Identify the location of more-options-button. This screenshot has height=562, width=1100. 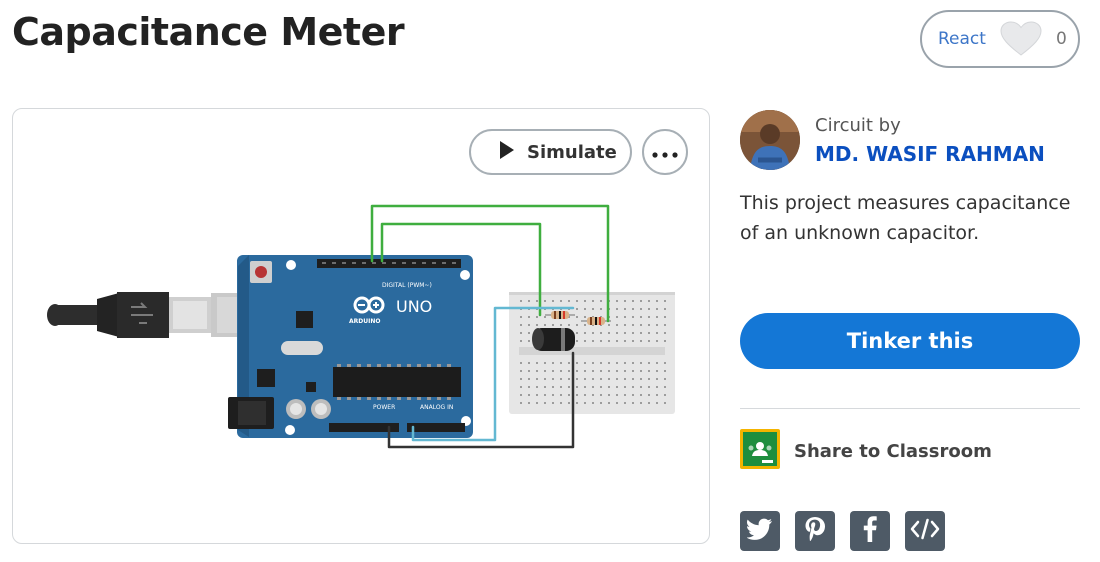
(665, 152).